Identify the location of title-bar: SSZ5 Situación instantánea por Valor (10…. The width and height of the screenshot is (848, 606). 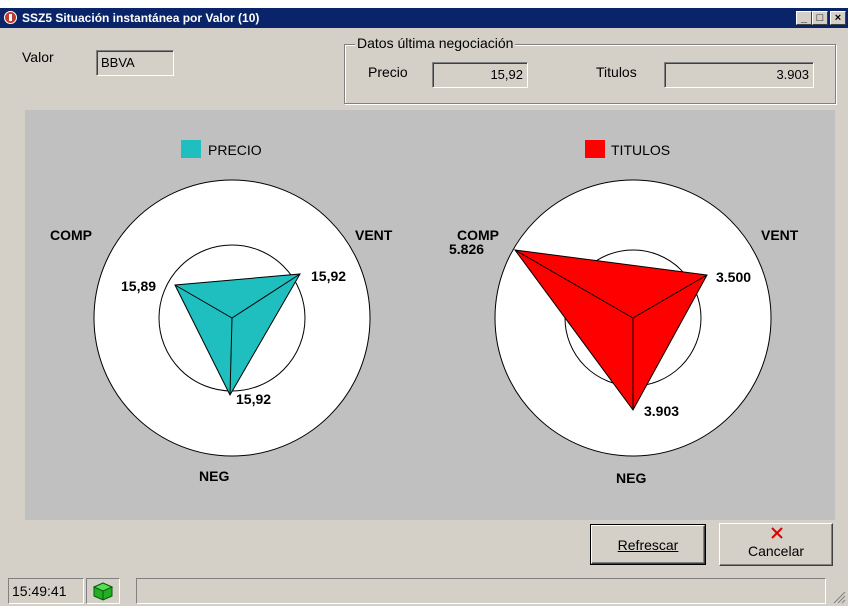
(424, 18).